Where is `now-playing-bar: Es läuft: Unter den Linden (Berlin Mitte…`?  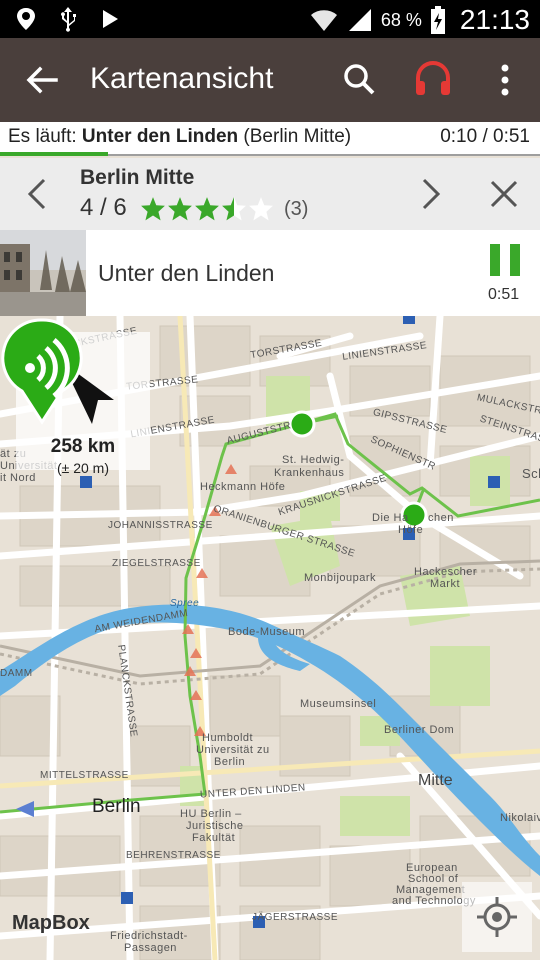
now-playing-bar: Es läuft: Unter den Linden (Berlin Mitte… is located at coordinates (270, 139).